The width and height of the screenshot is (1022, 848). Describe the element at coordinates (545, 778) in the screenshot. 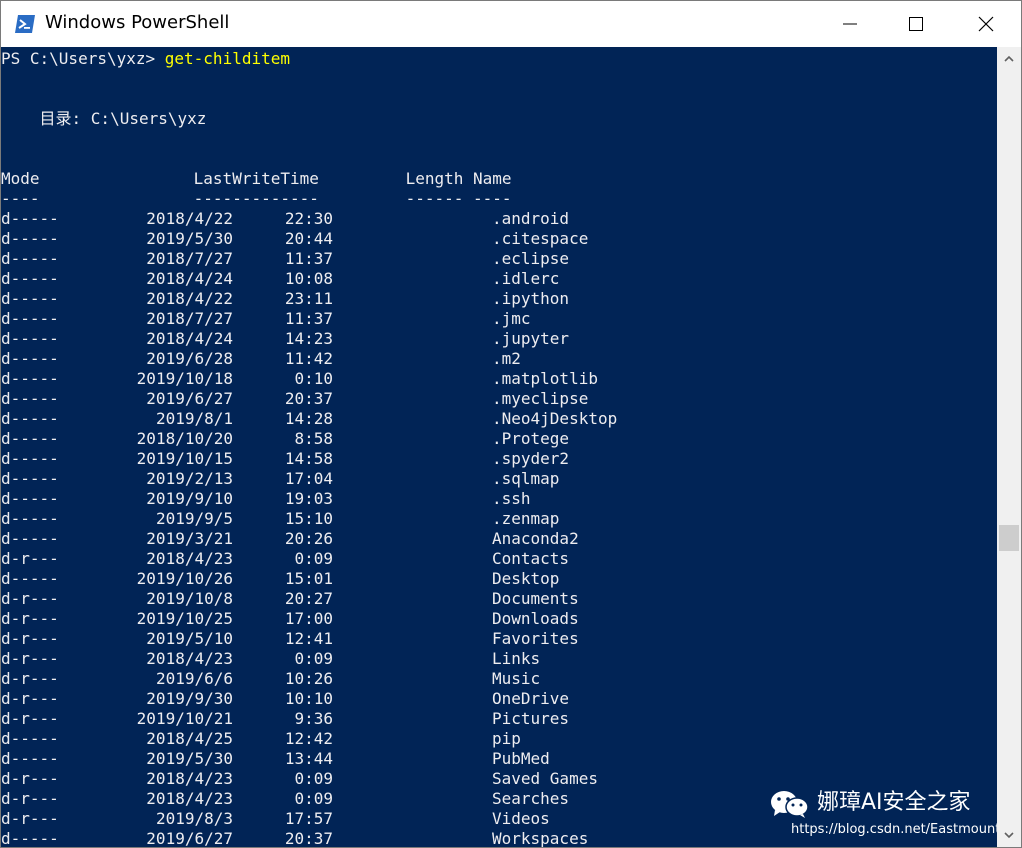

I see `entry-name: Saved Games` at that location.